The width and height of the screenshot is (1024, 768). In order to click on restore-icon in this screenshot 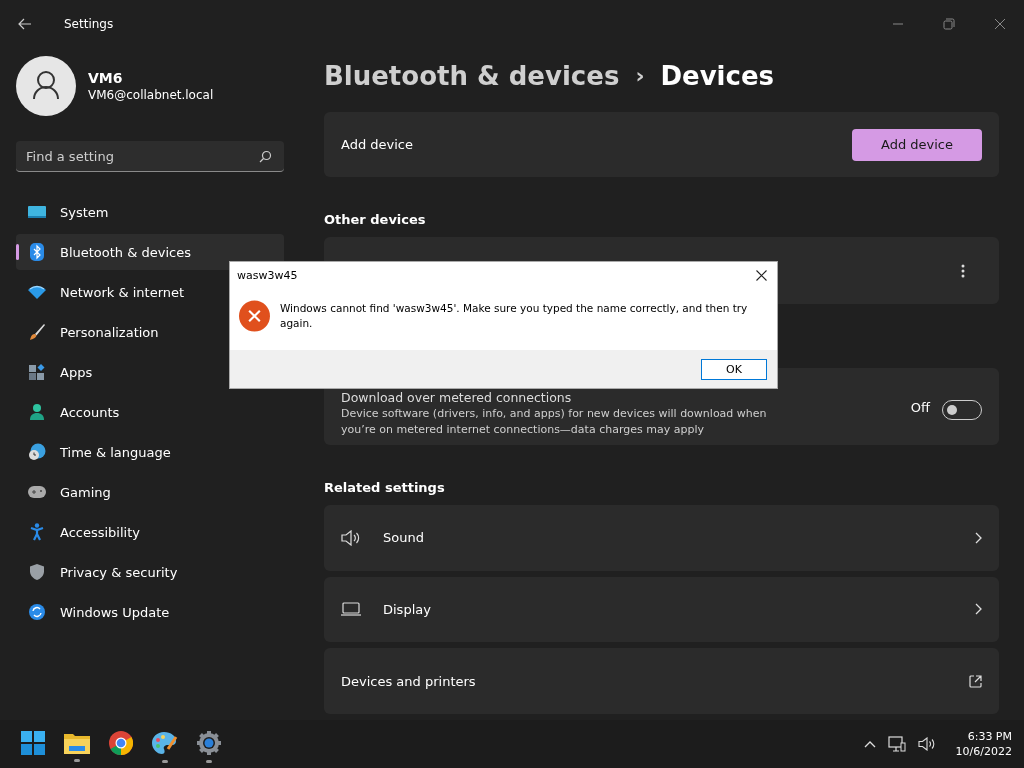, I will do `click(949, 24)`.